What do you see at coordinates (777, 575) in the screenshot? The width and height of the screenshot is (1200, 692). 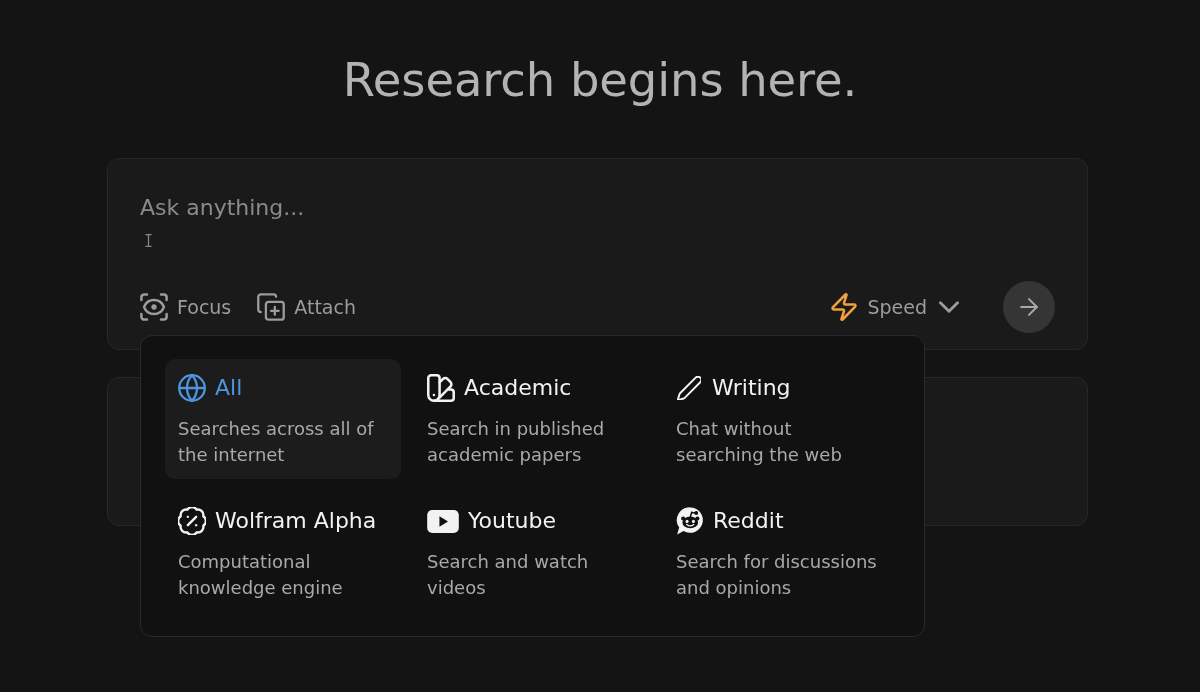 I see `option-description: Search for discussions and opinions` at bounding box center [777, 575].